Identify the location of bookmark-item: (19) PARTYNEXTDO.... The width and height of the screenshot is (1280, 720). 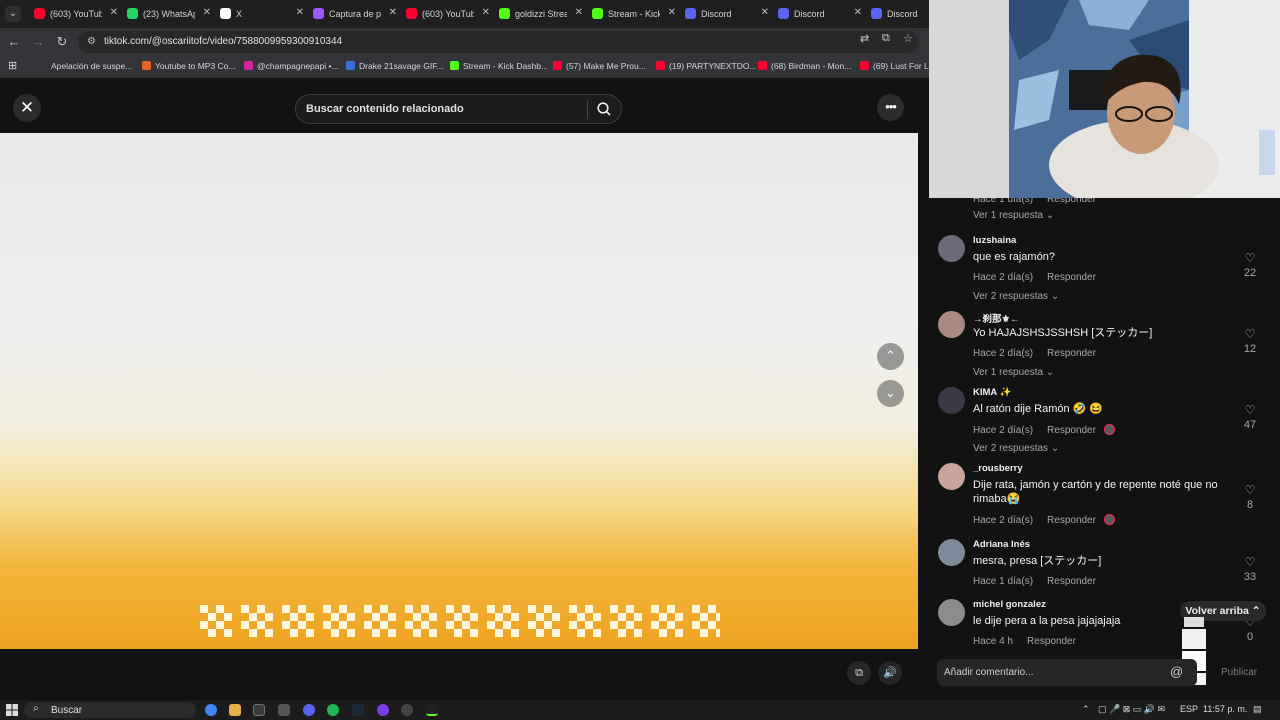
(706, 66).